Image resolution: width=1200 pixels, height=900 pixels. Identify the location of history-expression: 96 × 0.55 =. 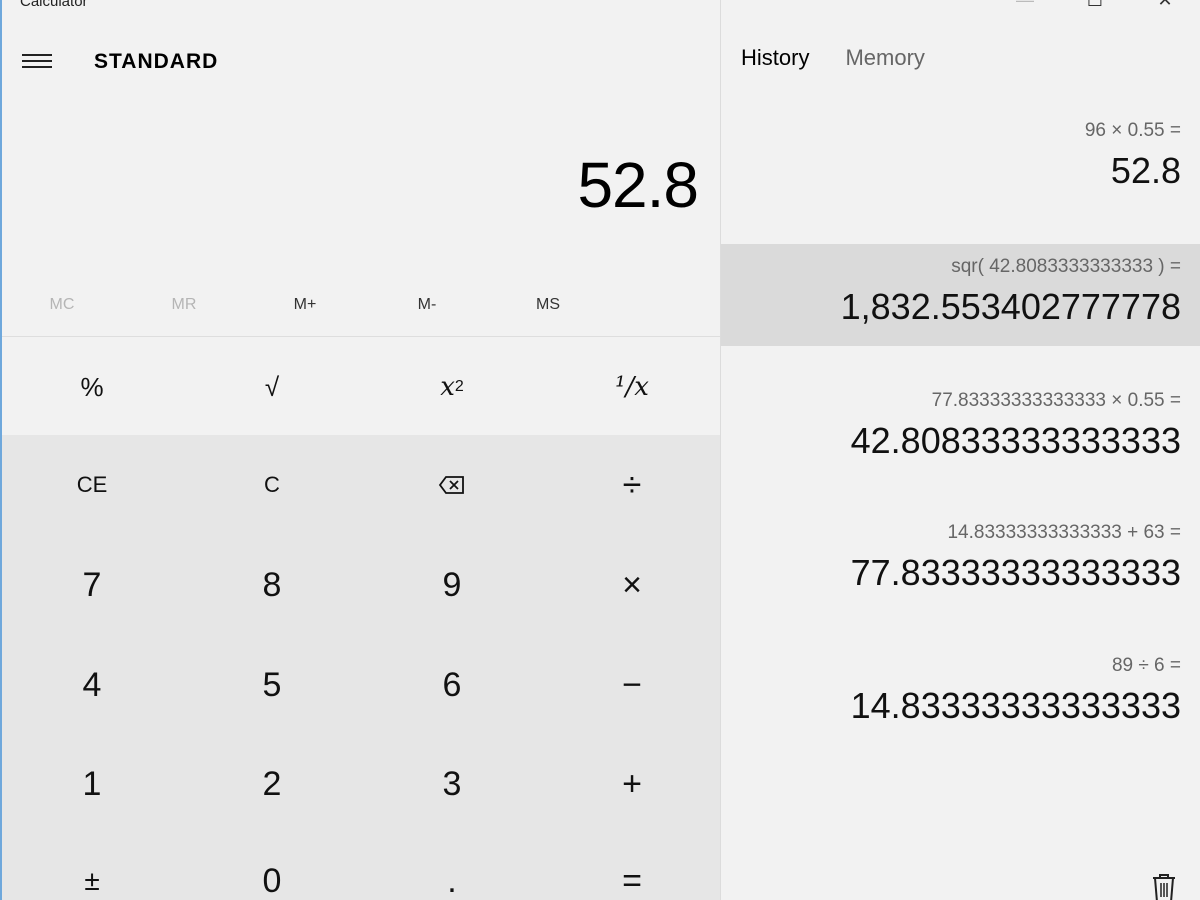
(1132, 130).